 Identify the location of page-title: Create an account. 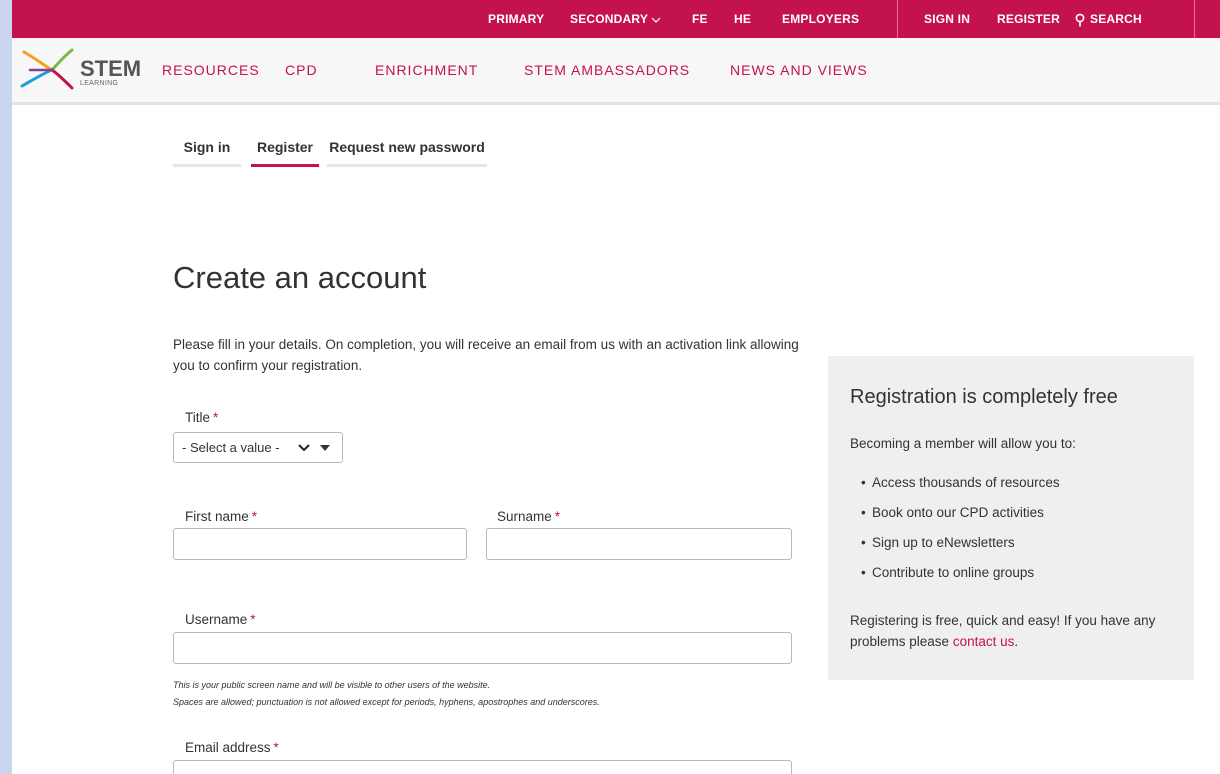
(300, 277).